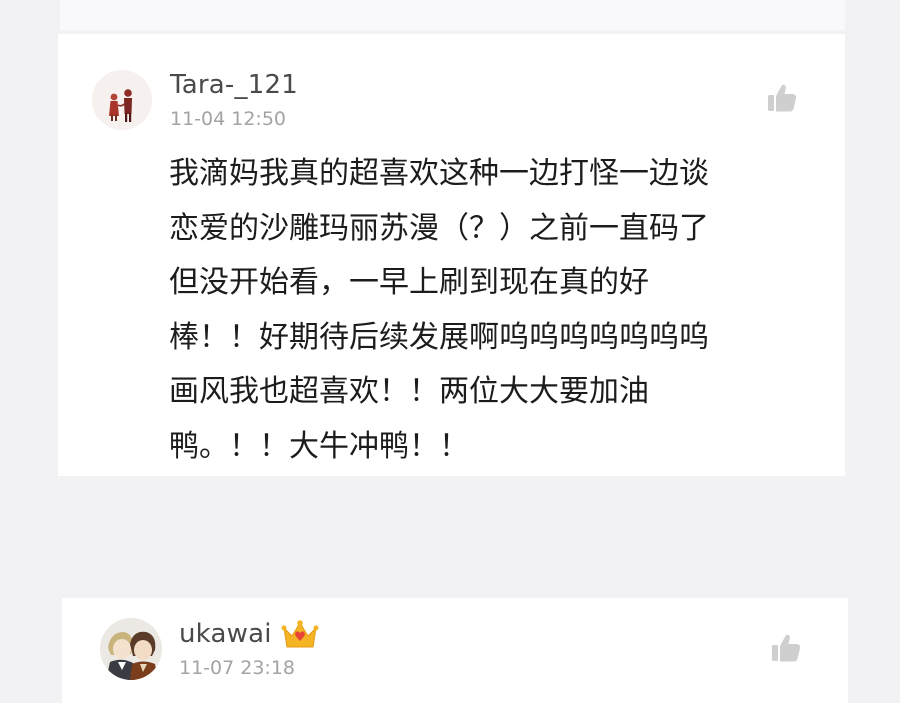  Describe the element at coordinates (455, 650) in the screenshot. I see `comment-card: ukawai 11-07 23:18` at that location.